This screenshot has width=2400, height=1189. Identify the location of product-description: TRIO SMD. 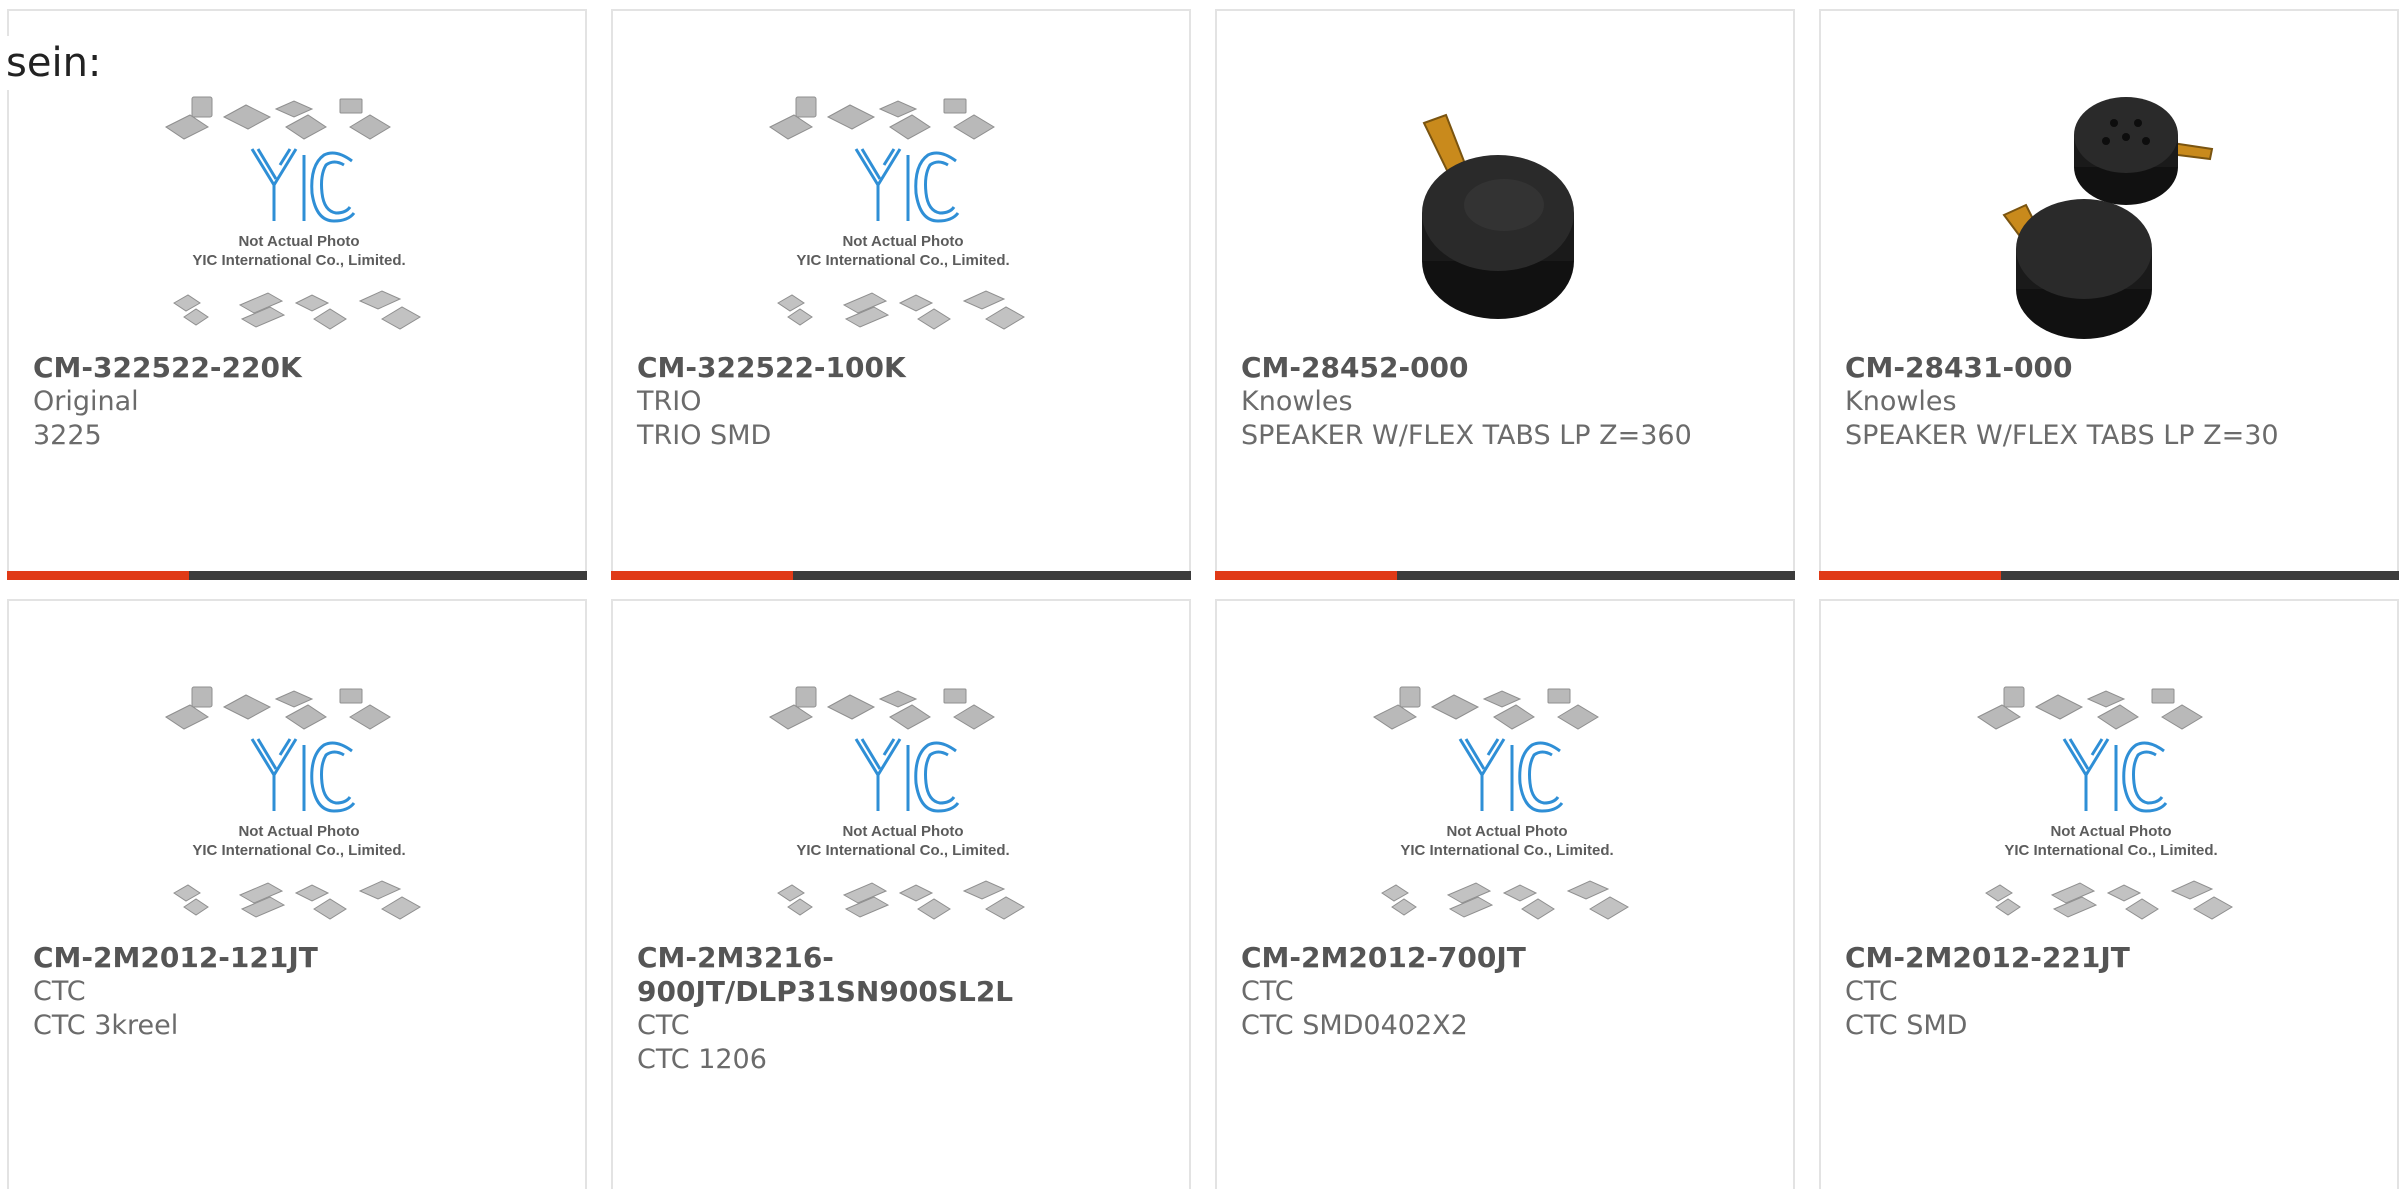
(704, 435).